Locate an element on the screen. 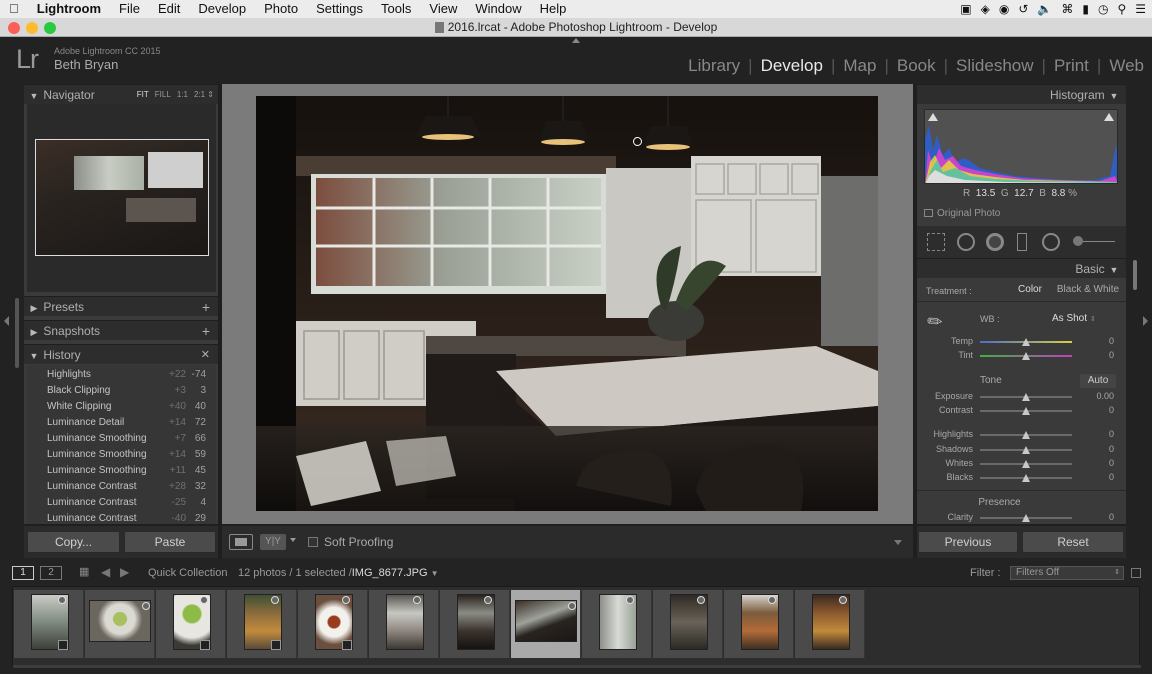 This screenshot has height=674, width=1152. soft-proofing-checkbox is located at coordinates (313, 542).